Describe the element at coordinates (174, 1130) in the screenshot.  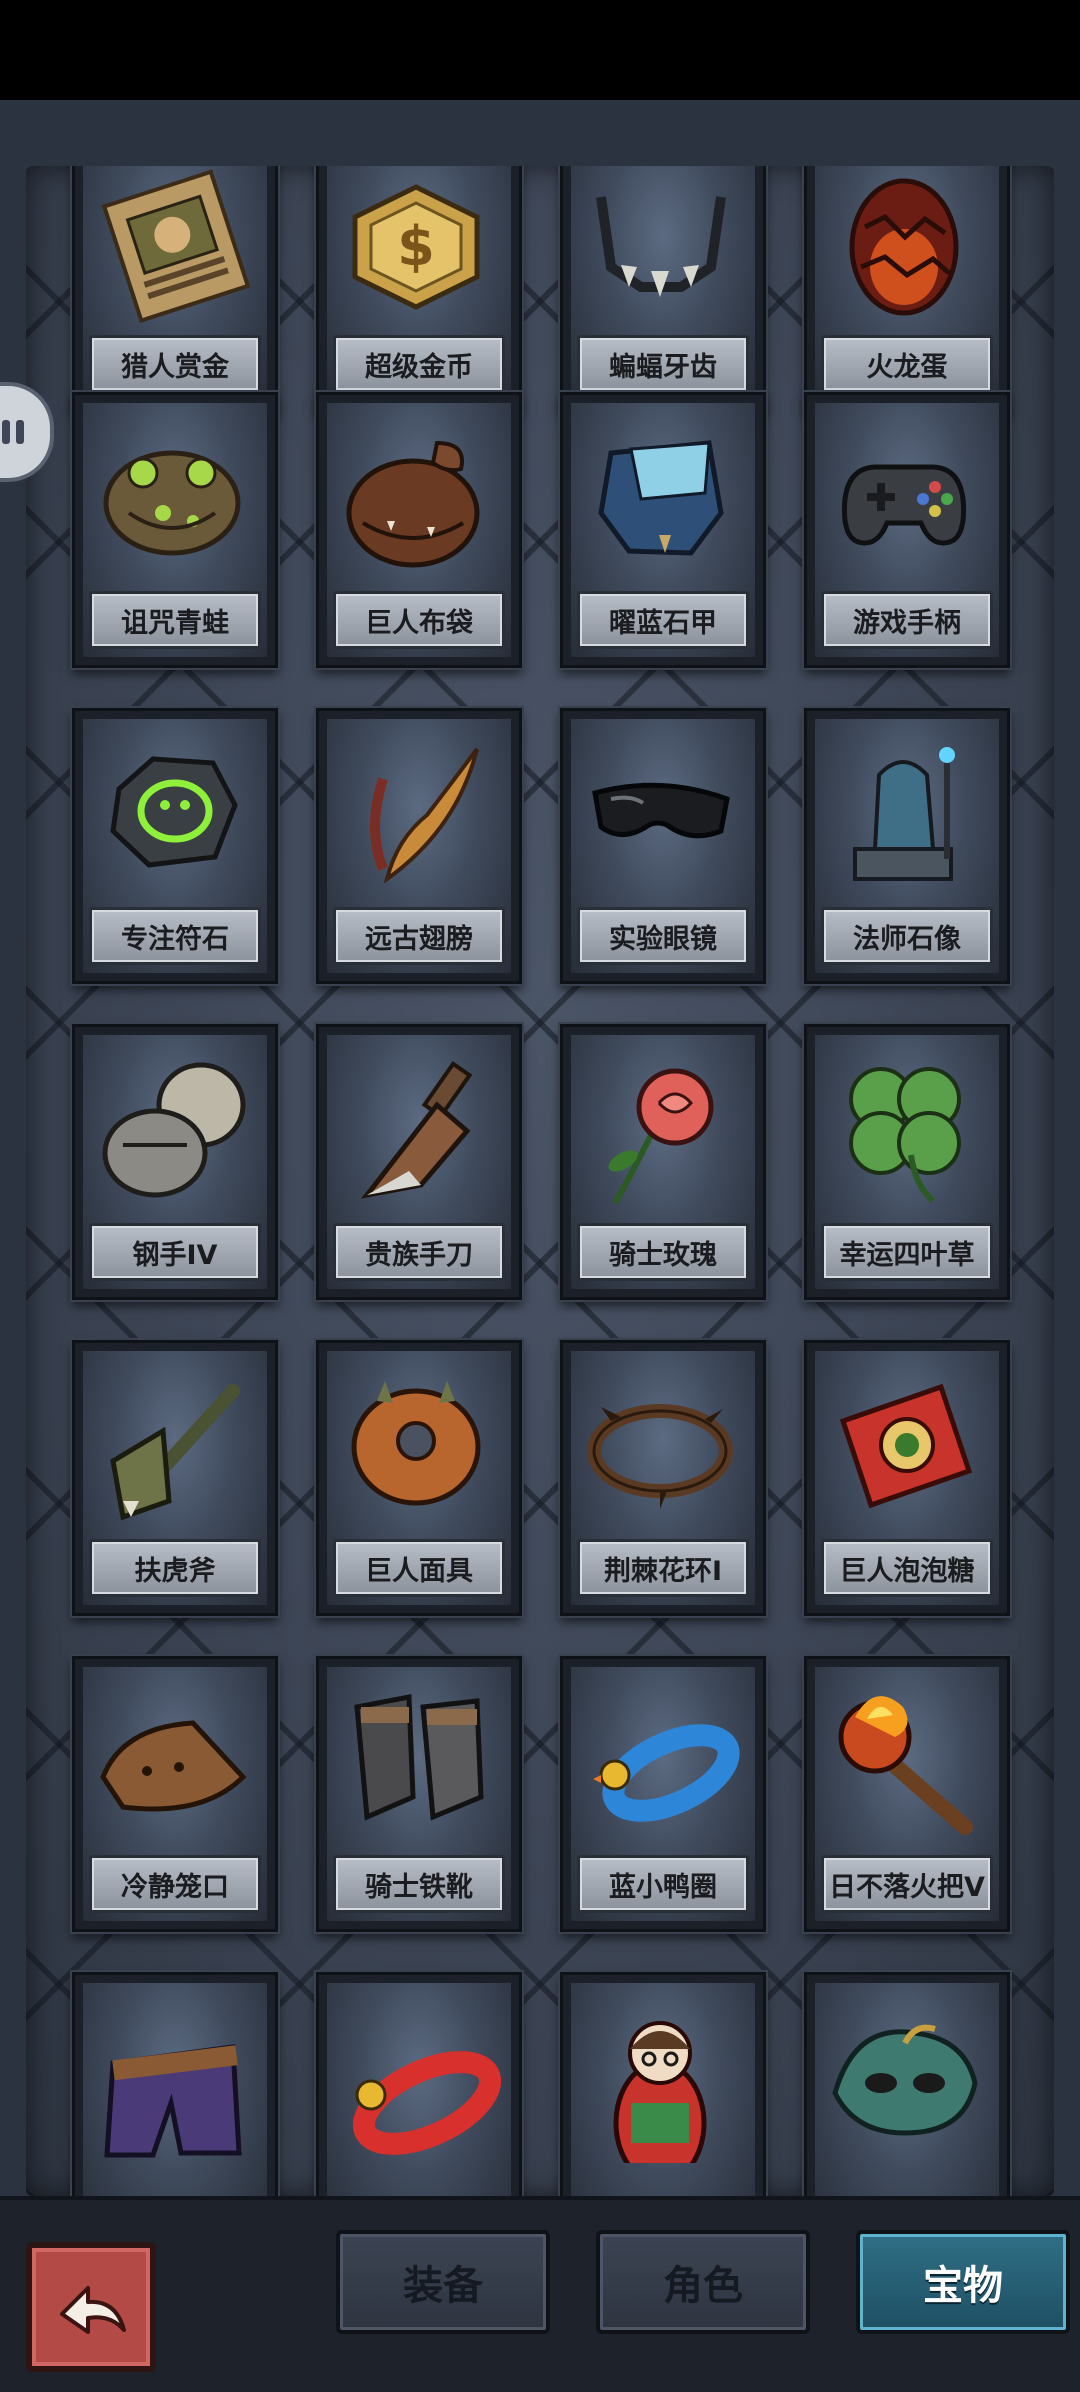
I see `steel-gauntlet-icon` at that location.